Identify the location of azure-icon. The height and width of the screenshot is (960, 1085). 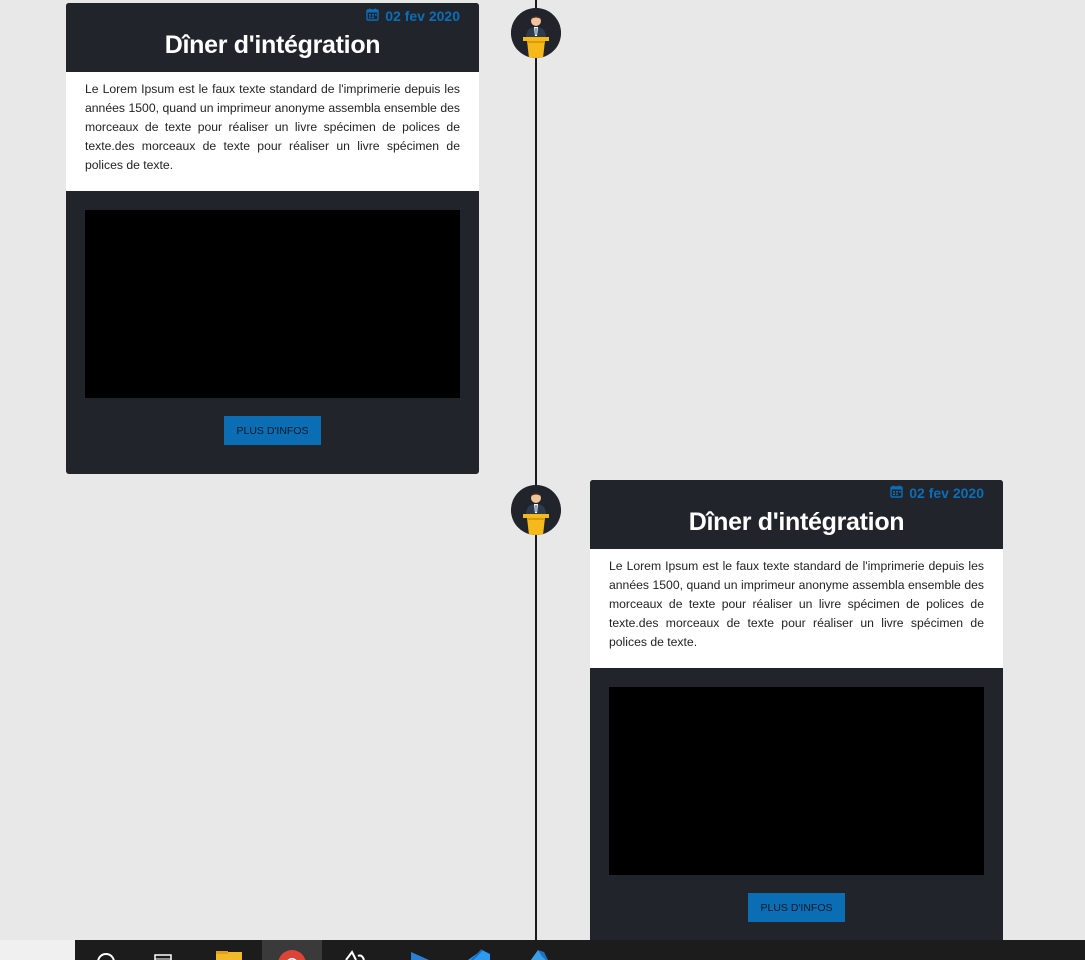
(539, 950).